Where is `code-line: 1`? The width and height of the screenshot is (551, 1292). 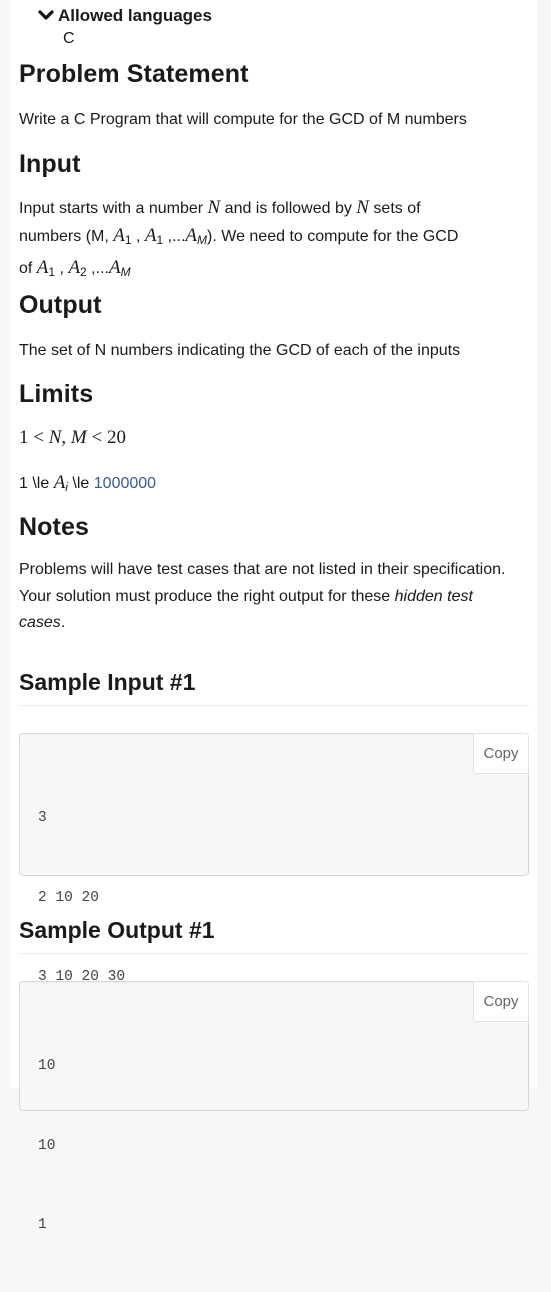 code-line: 1 is located at coordinates (42, 1225).